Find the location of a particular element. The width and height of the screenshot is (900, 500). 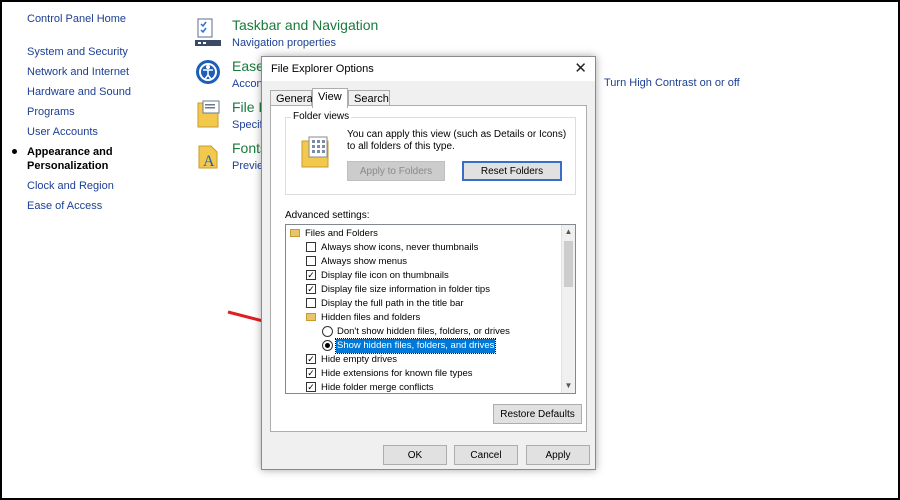

radio-button is located at coordinates (327, 331).